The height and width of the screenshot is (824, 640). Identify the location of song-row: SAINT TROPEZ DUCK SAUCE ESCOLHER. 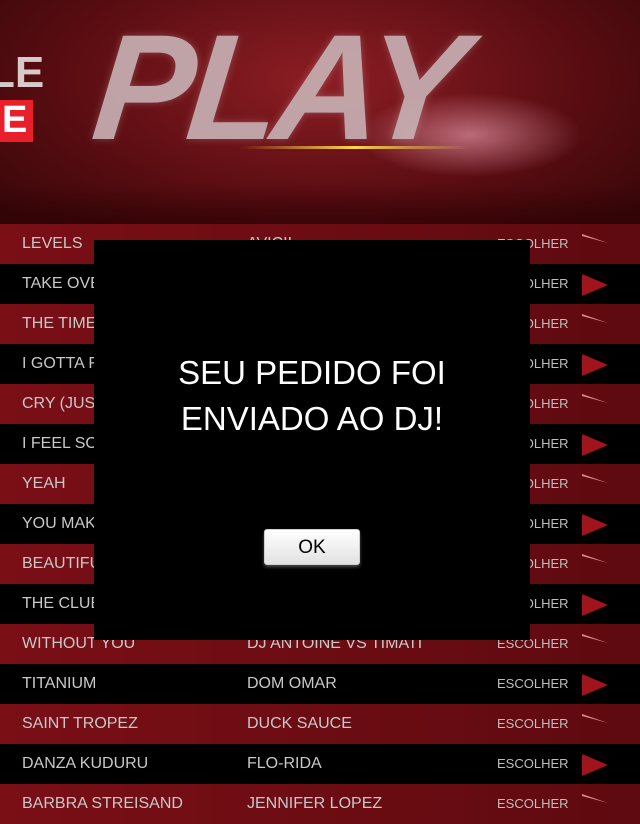
(320, 724).